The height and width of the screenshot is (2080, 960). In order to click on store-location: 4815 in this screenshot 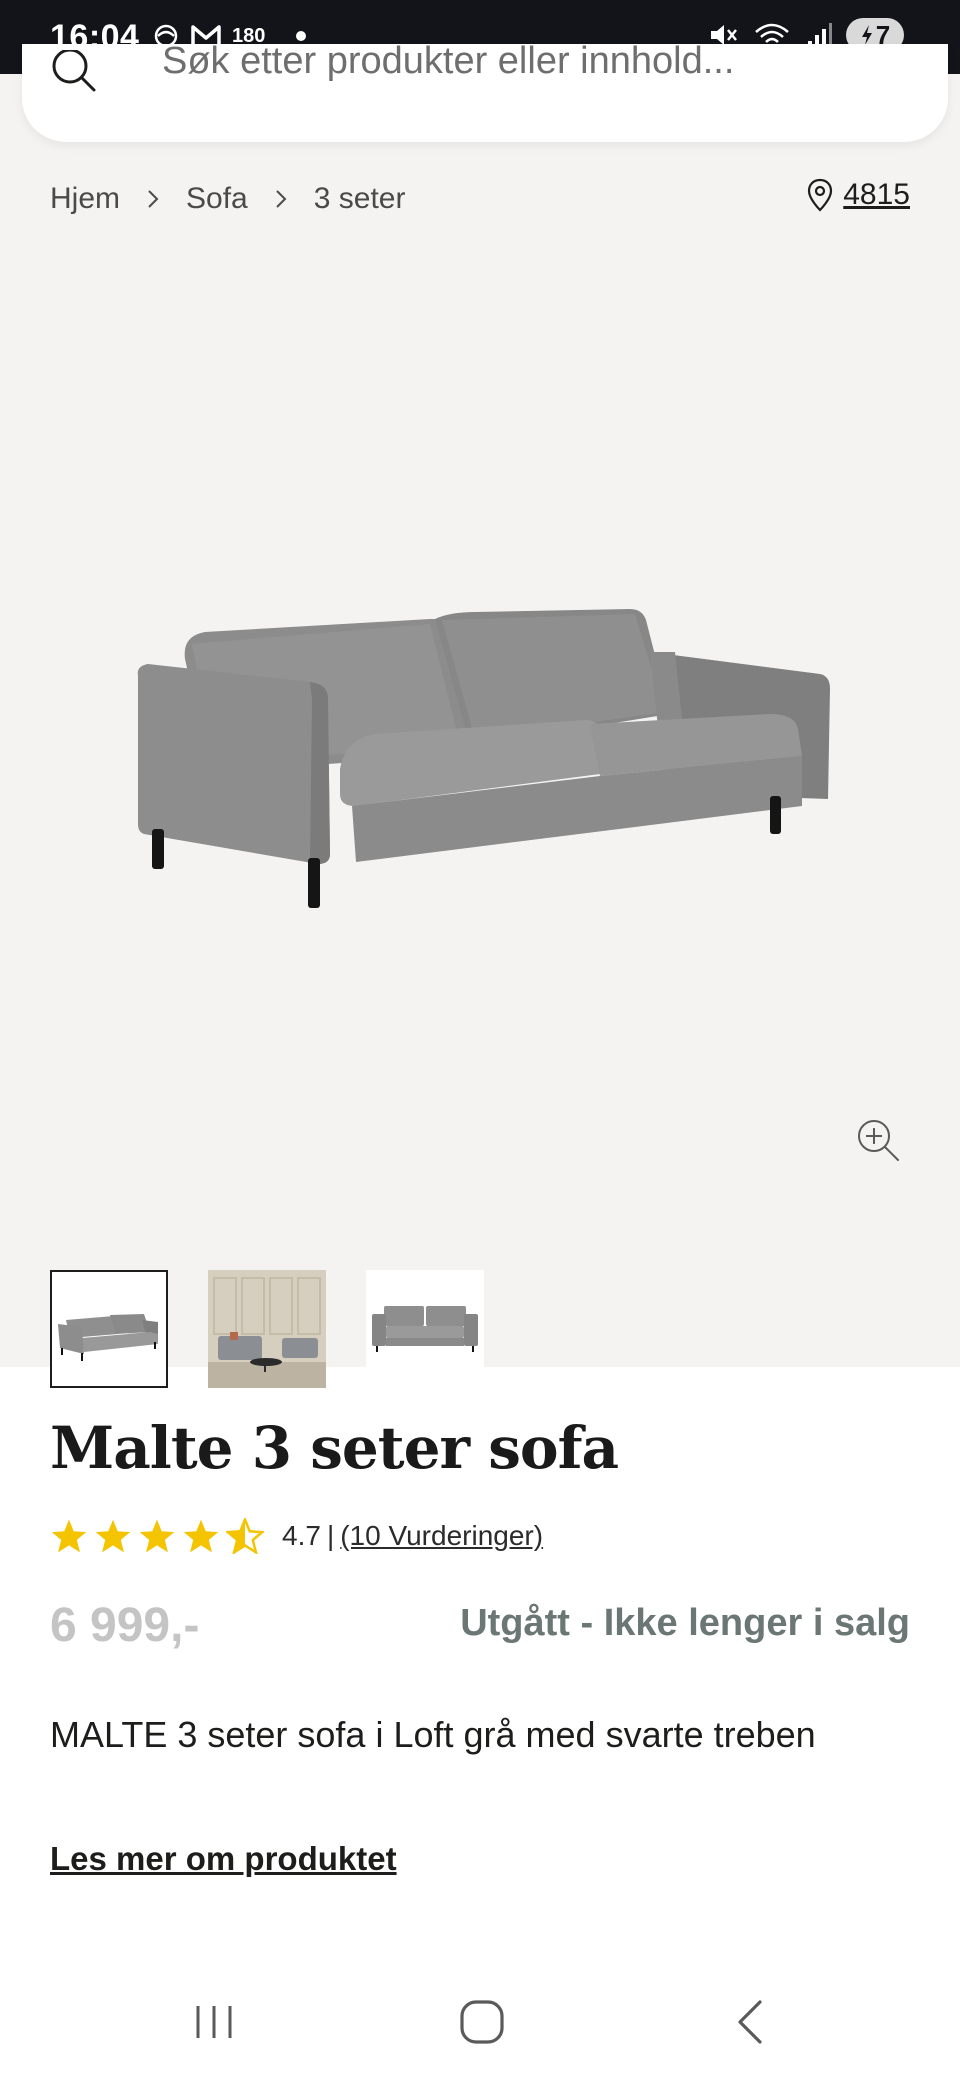, I will do `click(858, 195)`.